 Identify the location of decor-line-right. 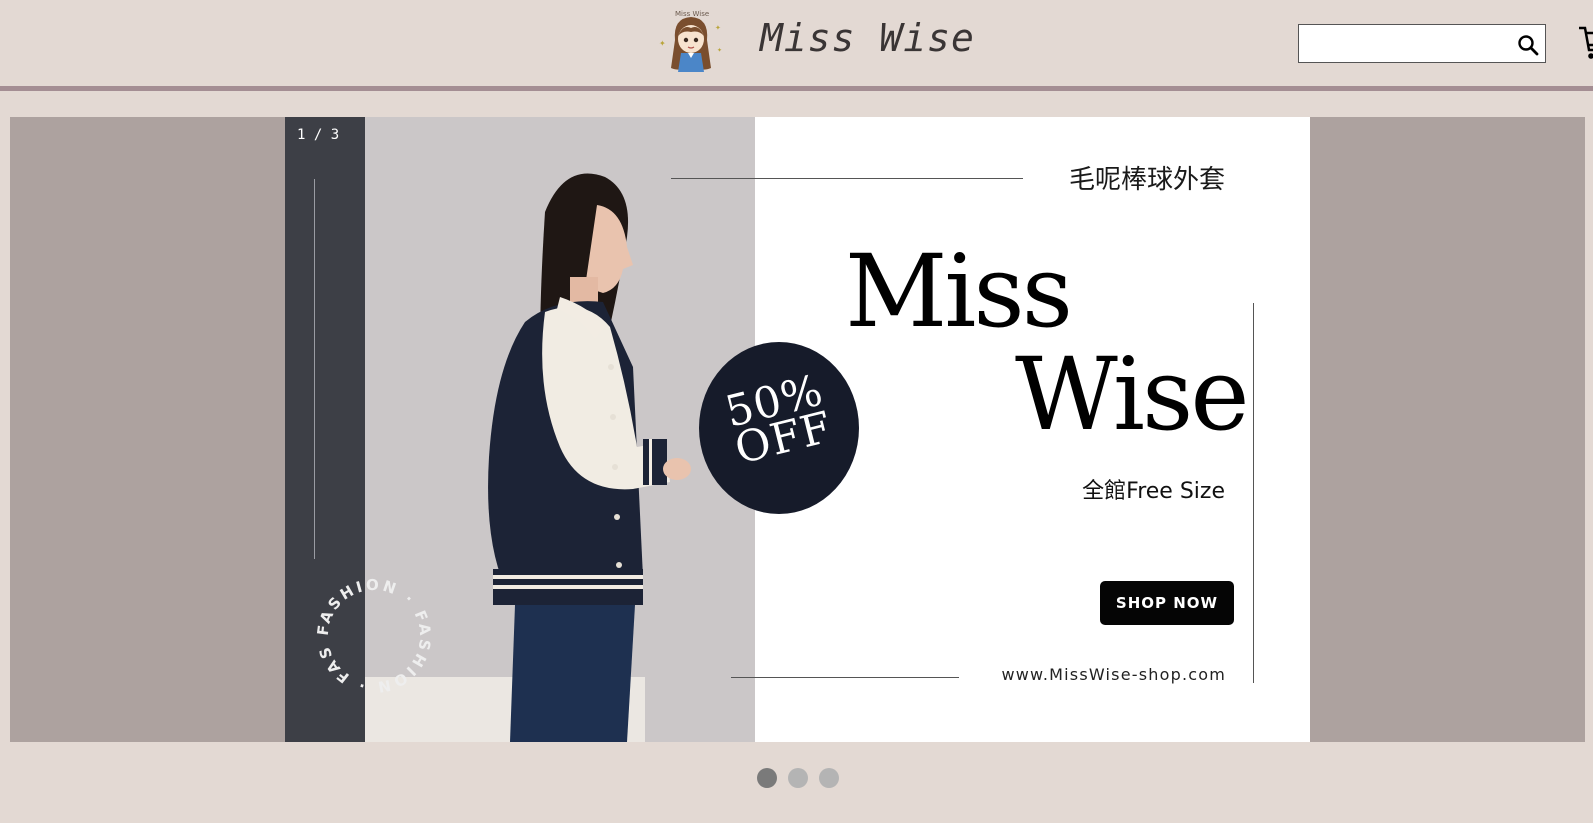
(1253, 493).